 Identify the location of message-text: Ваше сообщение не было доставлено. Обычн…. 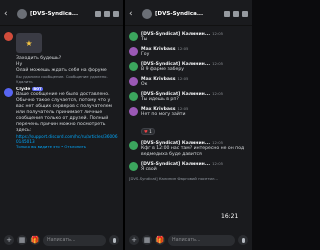
(64, 112).